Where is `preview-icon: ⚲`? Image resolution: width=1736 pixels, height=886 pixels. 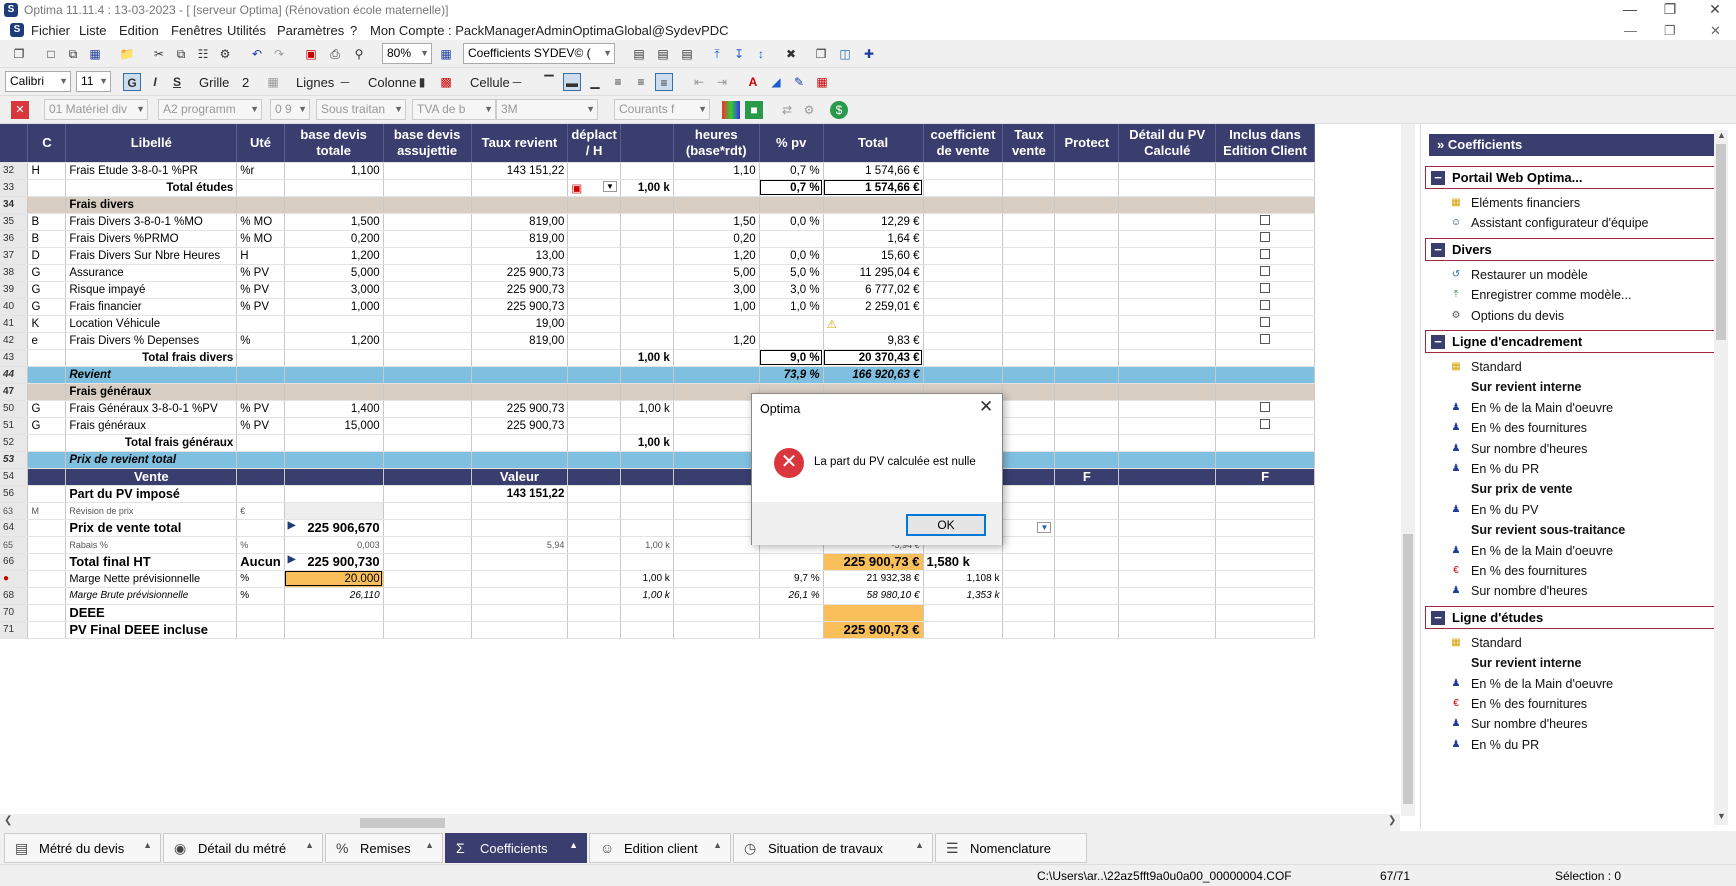 preview-icon: ⚲ is located at coordinates (359, 54).